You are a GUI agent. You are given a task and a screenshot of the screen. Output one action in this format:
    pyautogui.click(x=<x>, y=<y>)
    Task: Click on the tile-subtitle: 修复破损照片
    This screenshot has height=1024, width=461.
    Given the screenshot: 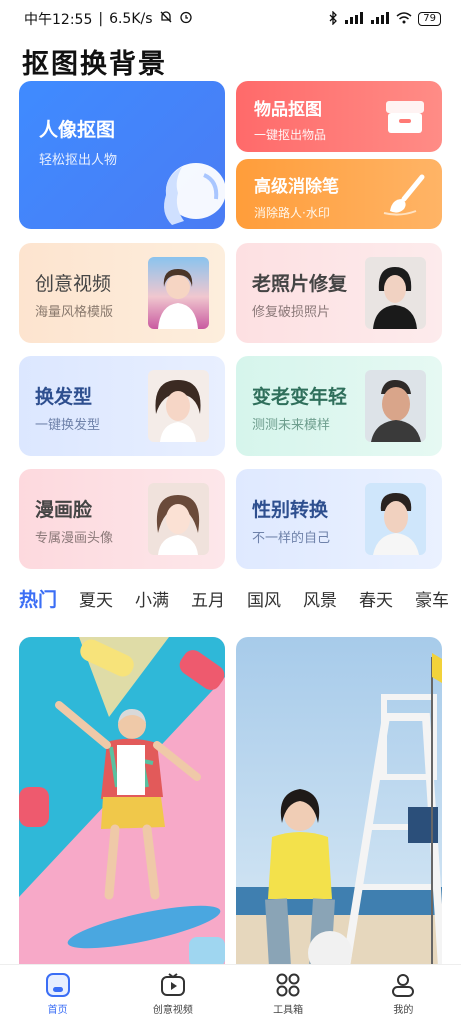 What is the action you would take?
    pyautogui.click(x=291, y=312)
    